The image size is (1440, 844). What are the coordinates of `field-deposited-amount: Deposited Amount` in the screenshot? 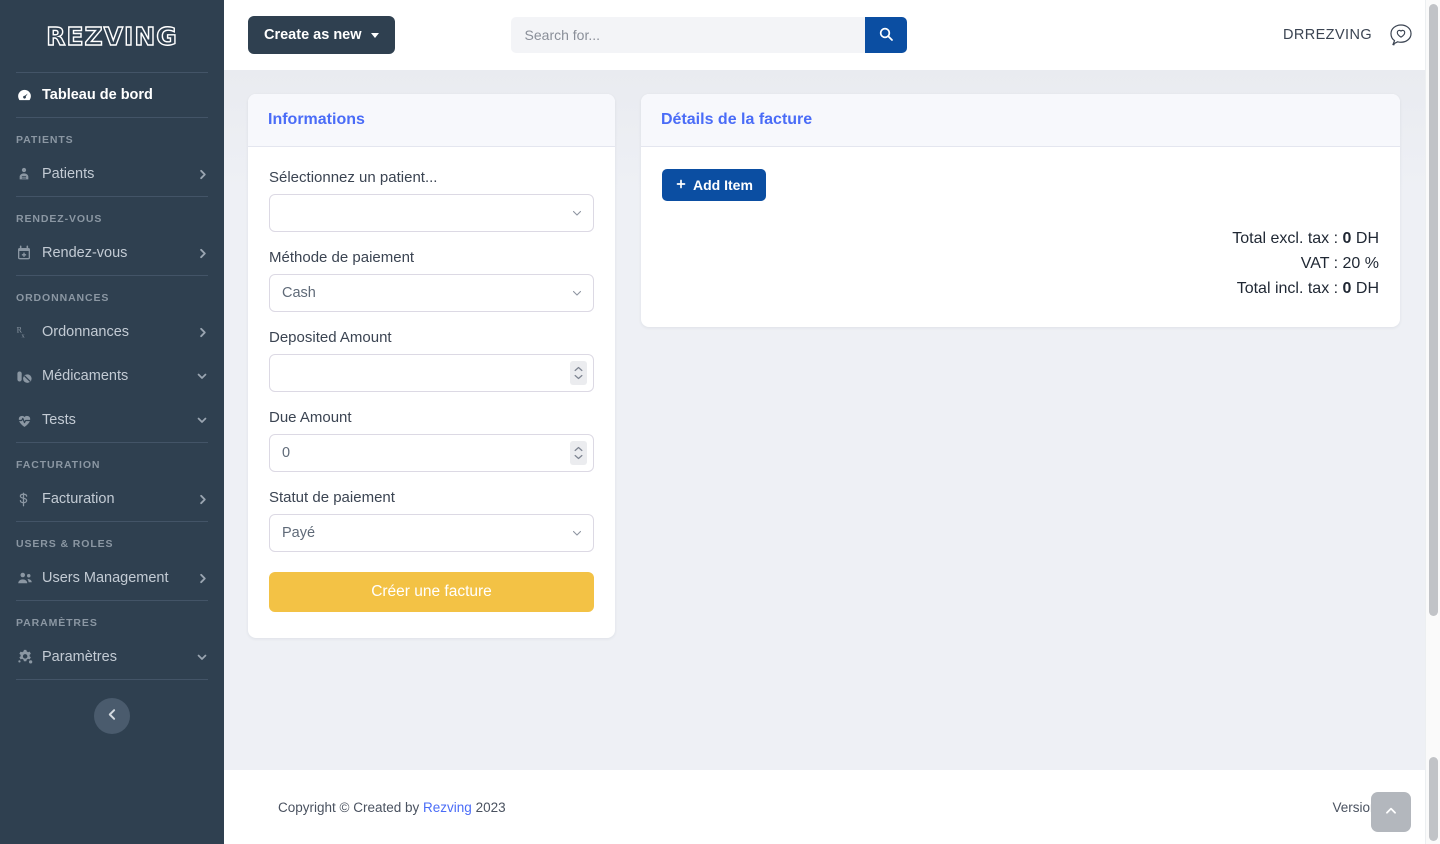 It's located at (431, 360).